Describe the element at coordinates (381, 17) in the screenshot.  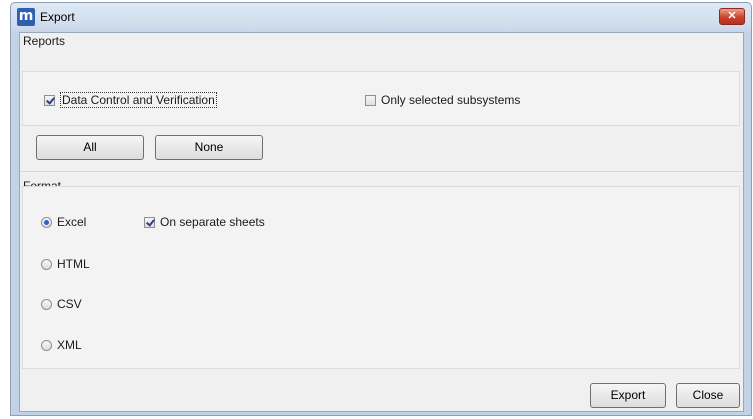
I see `title-bar: m Export ✕` at that location.